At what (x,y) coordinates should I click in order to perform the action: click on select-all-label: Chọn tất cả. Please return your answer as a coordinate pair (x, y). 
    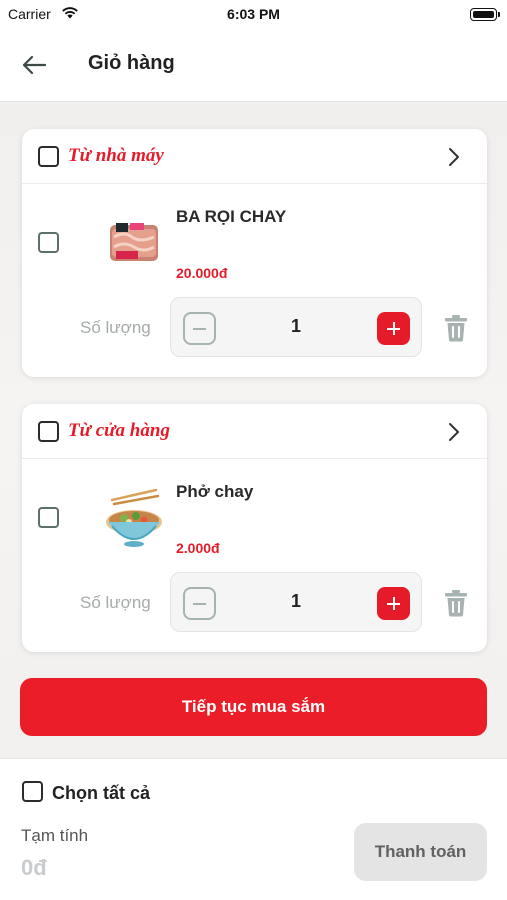
    Looking at the image, I should click on (101, 793).